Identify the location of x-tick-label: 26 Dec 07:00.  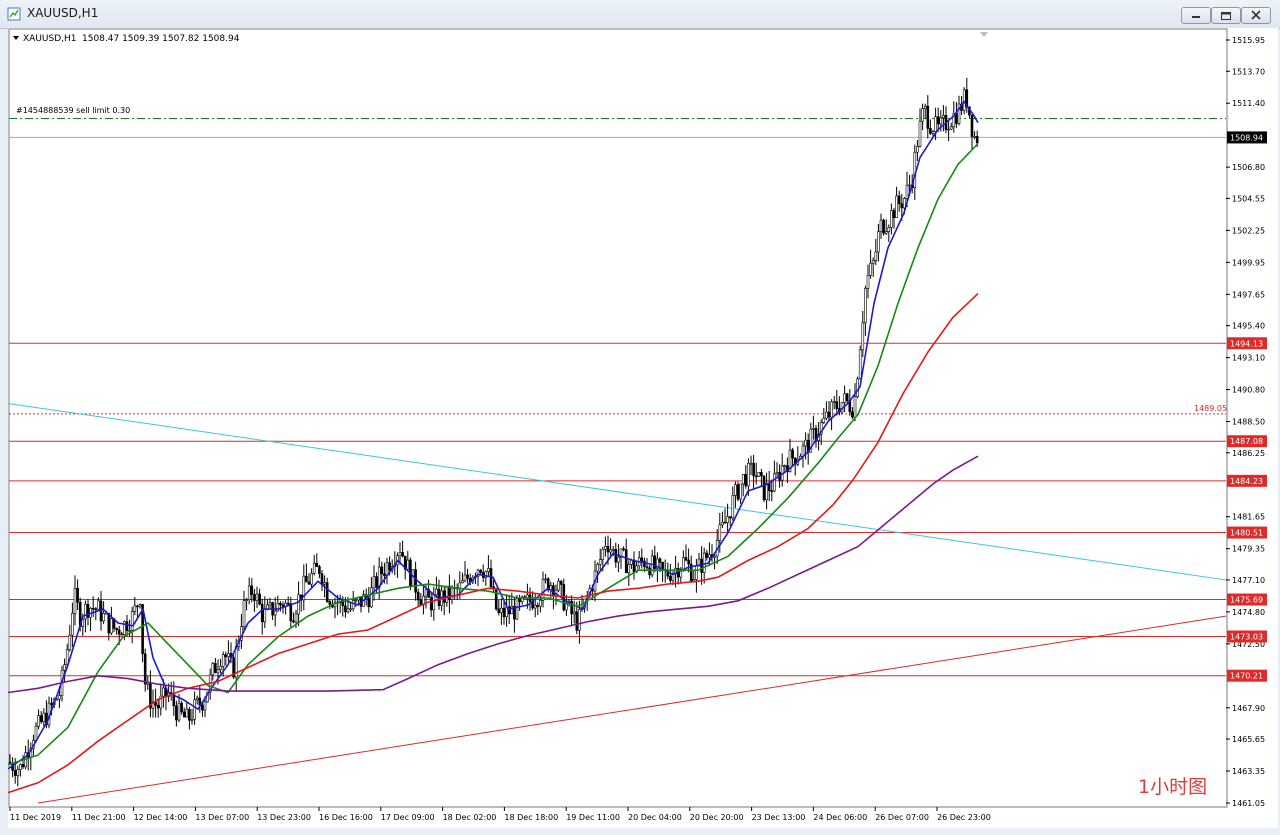
(902, 817).